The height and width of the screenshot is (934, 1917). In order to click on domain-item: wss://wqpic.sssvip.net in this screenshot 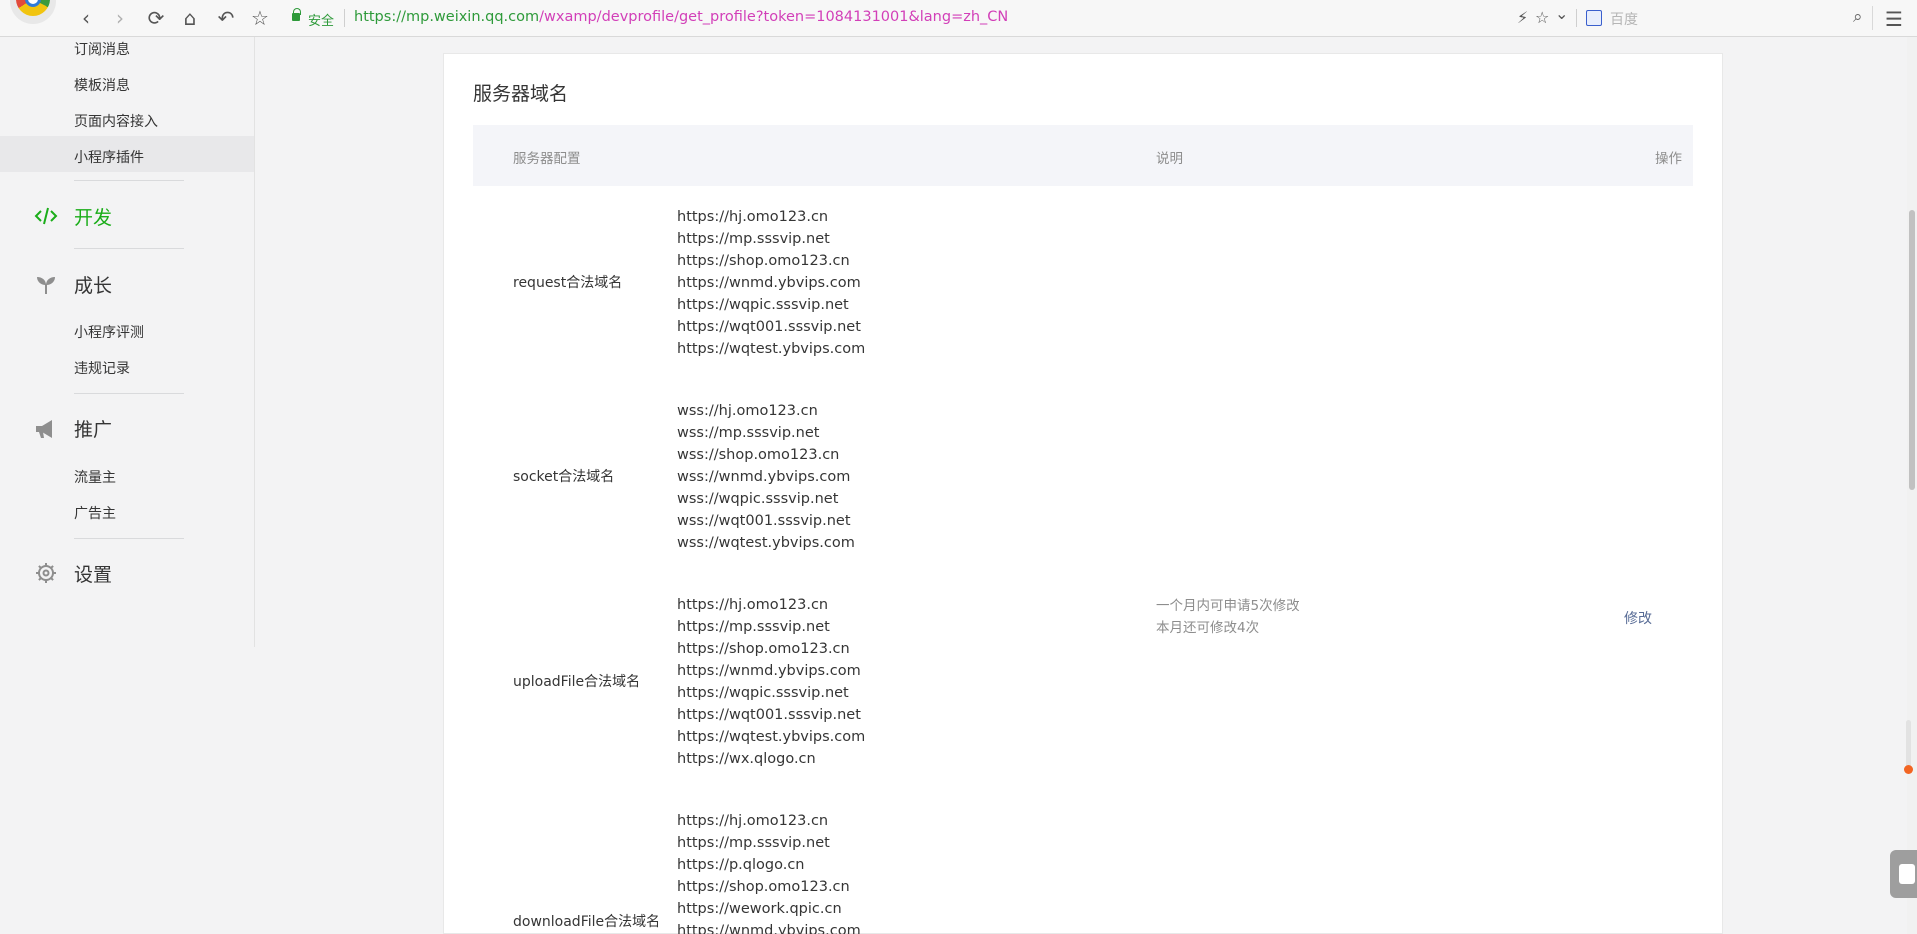, I will do `click(758, 499)`.